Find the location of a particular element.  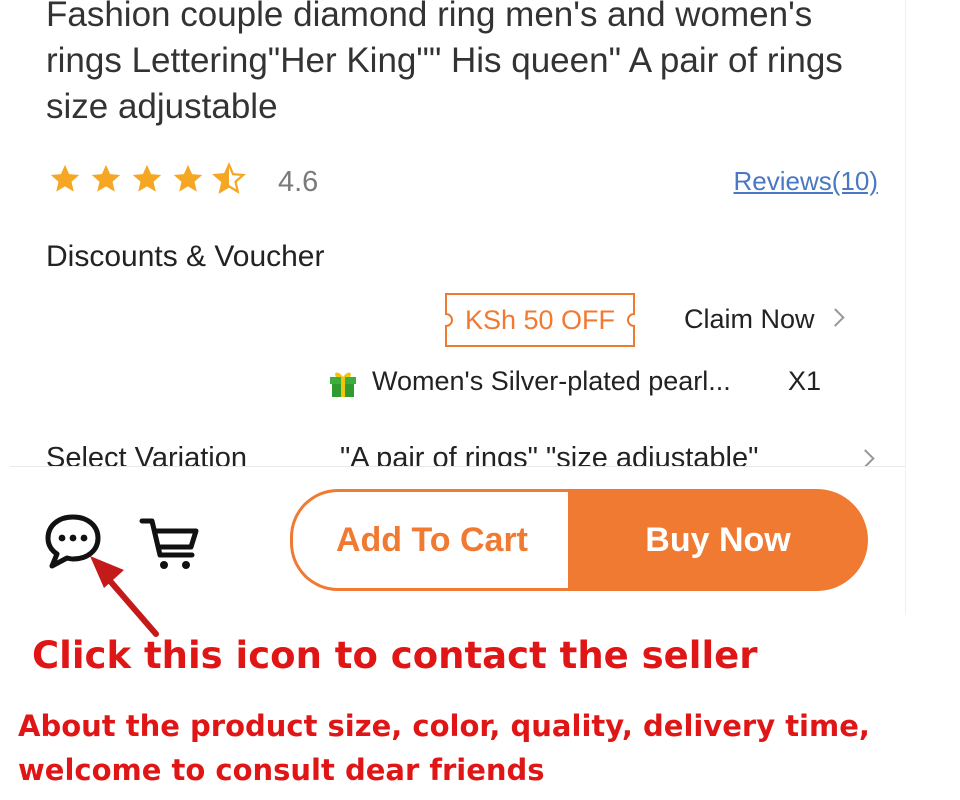

gift-icon is located at coordinates (343, 384).